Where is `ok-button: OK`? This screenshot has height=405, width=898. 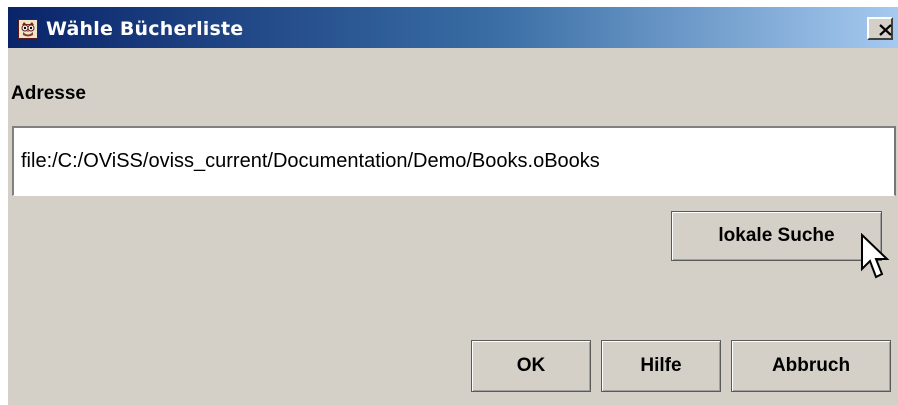 ok-button: OK is located at coordinates (531, 366).